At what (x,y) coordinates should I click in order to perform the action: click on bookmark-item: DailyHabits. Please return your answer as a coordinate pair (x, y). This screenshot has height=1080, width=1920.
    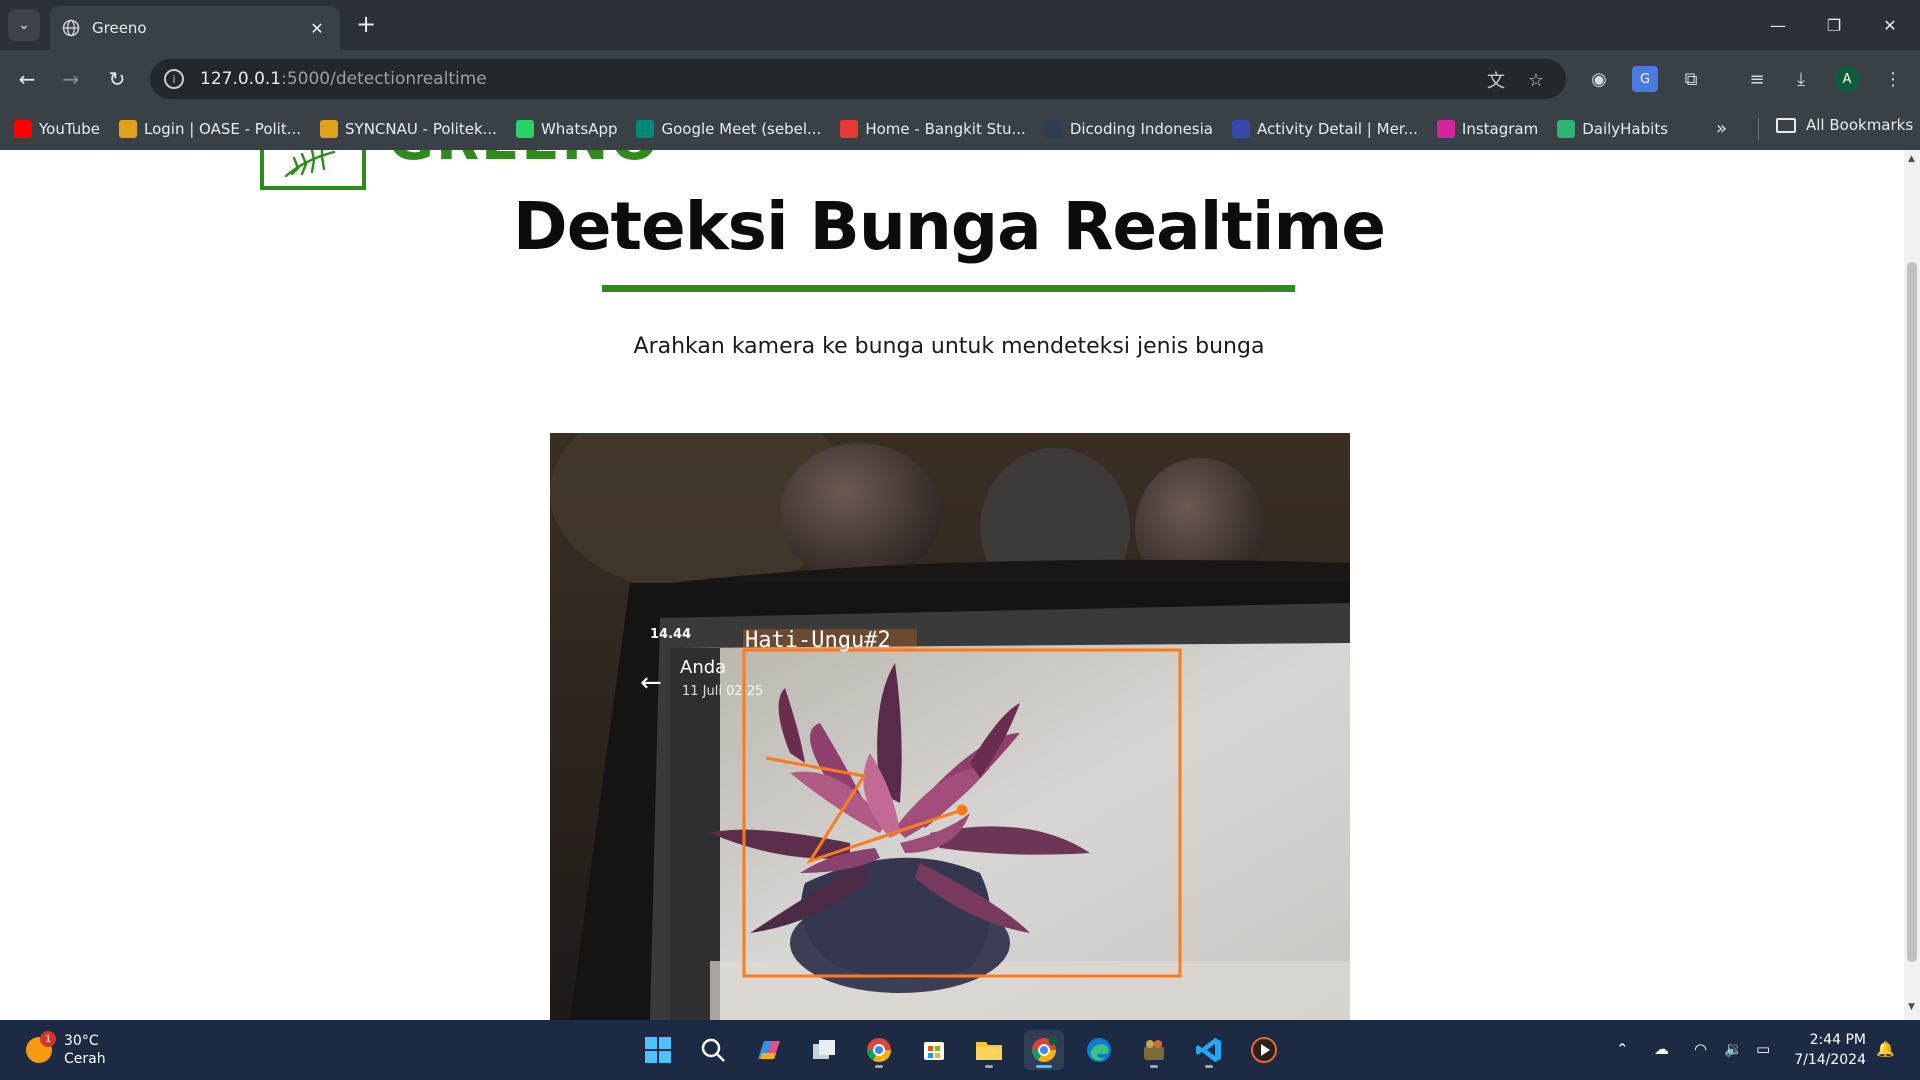
    Looking at the image, I should click on (1612, 129).